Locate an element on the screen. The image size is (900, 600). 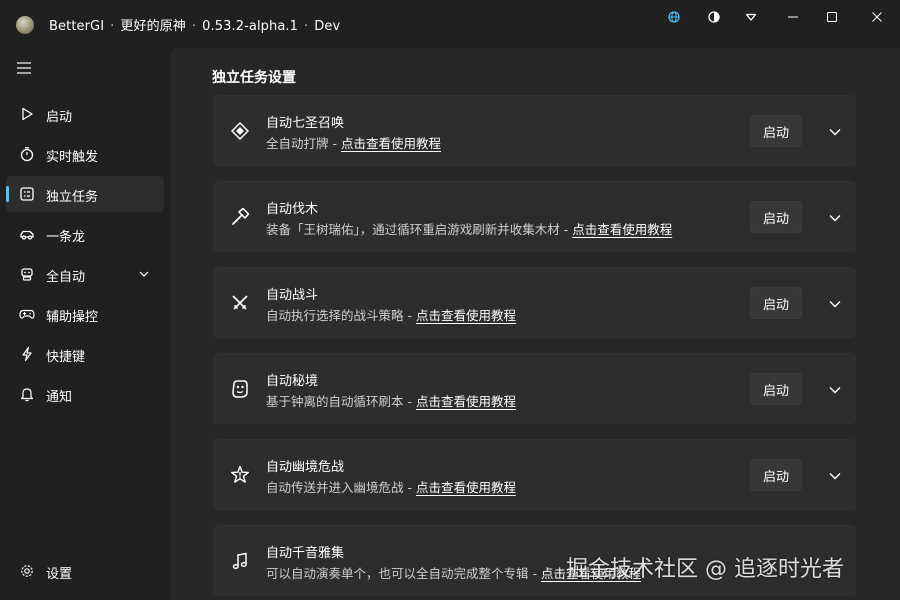
window-title: BetterGI · 更好的原神 · 0.53.2-alpha.1 · Dev is located at coordinates (194, 24).